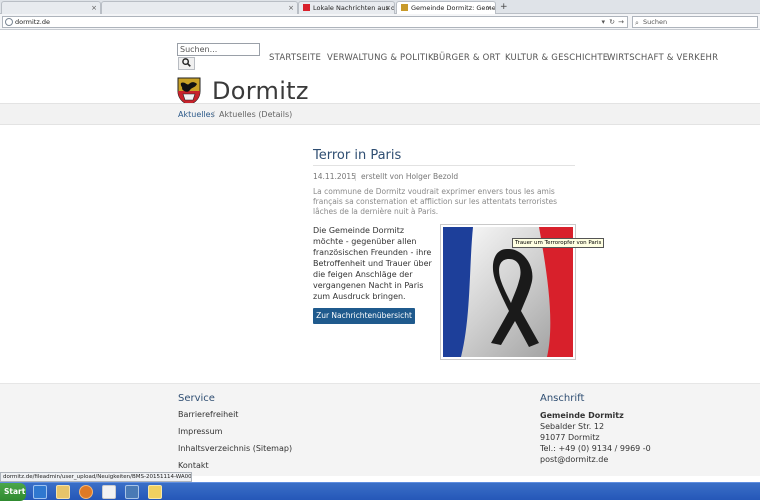  Describe the element at coordinates (504, 7) in the screenshot. I see `new-tab-plus-icon: +` at that location.